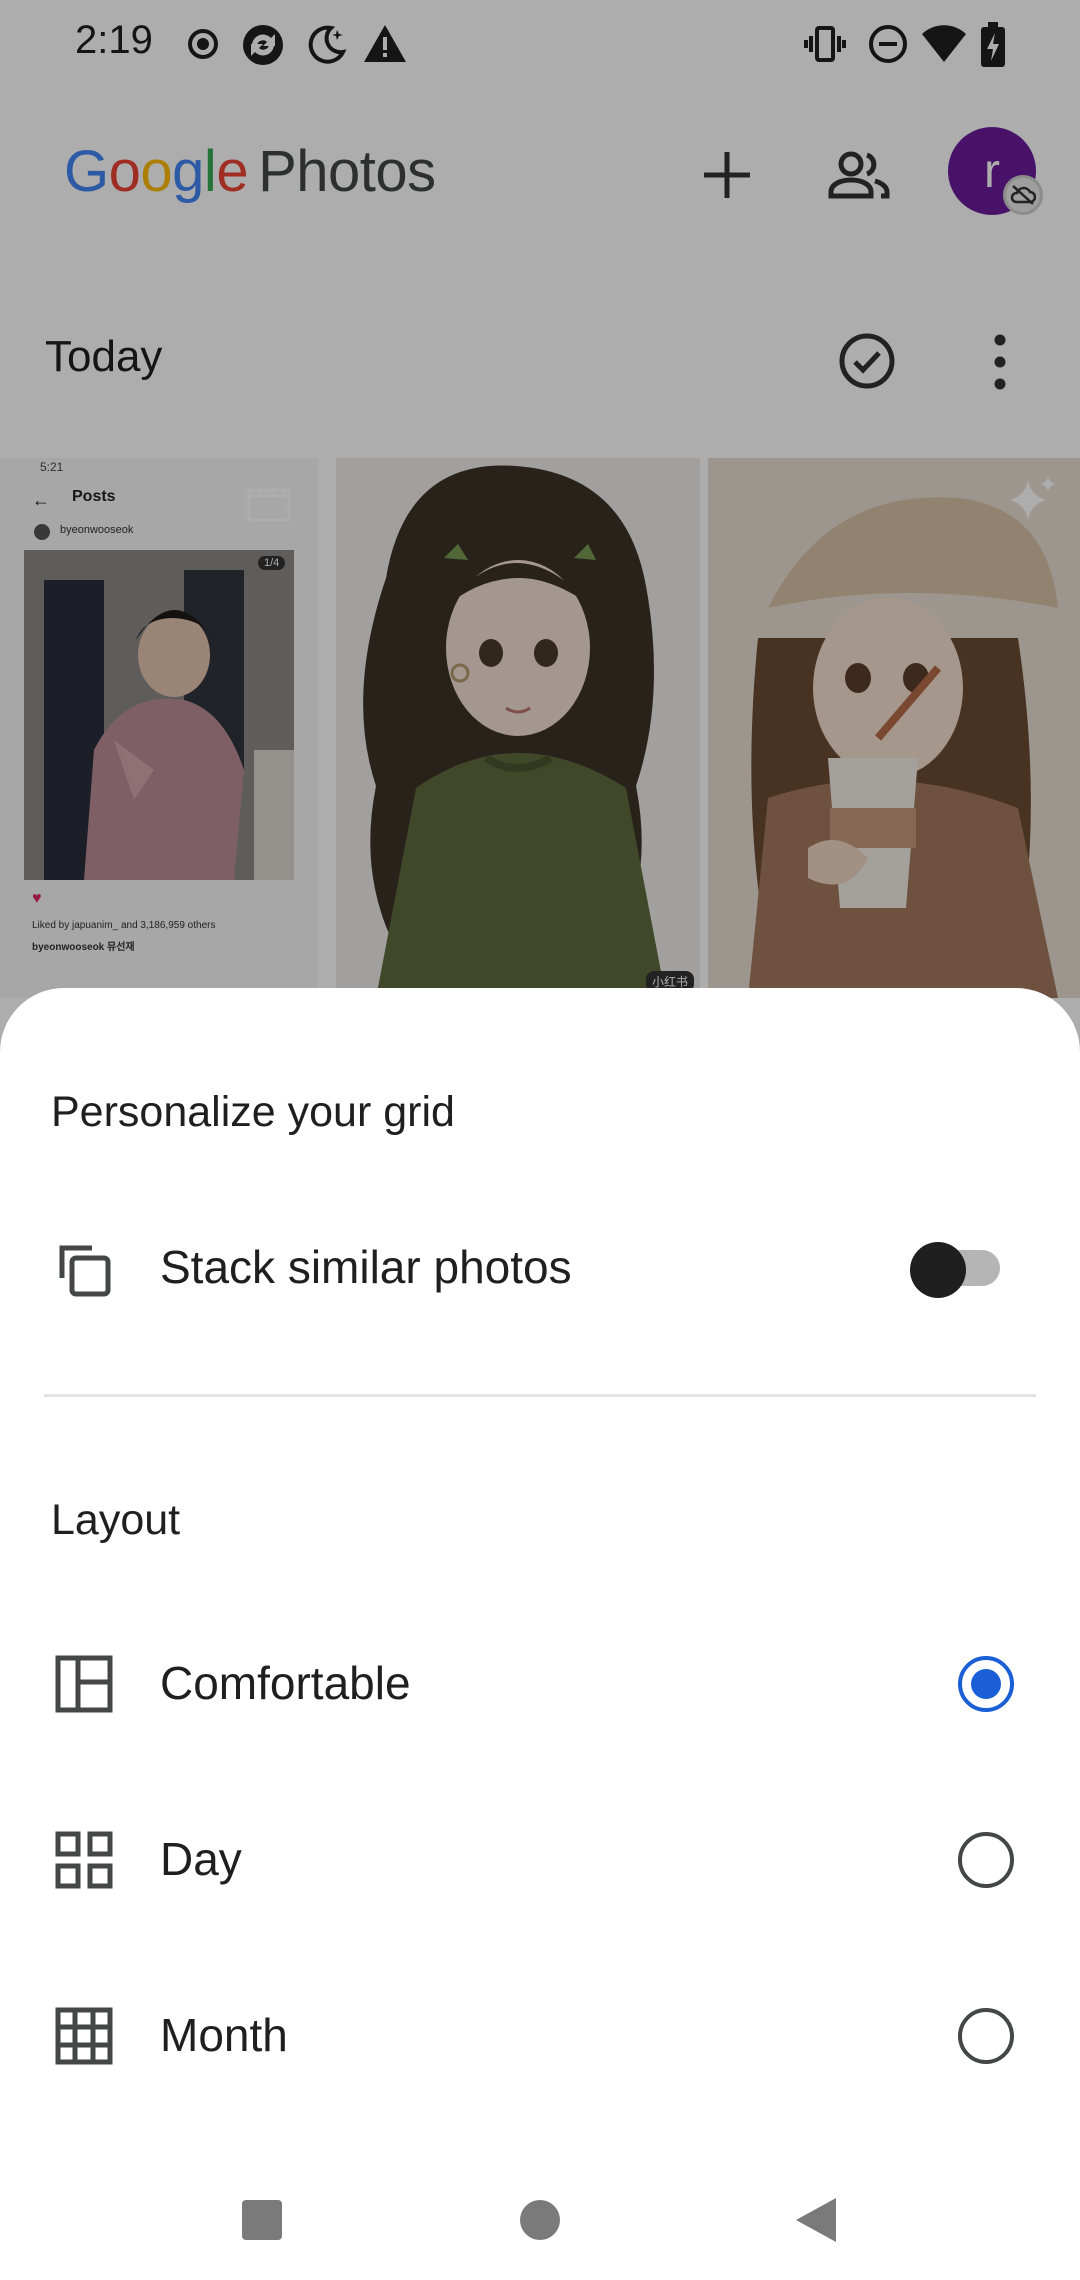  I want to click on comfortable-layout-icon, so click(84, 1684).